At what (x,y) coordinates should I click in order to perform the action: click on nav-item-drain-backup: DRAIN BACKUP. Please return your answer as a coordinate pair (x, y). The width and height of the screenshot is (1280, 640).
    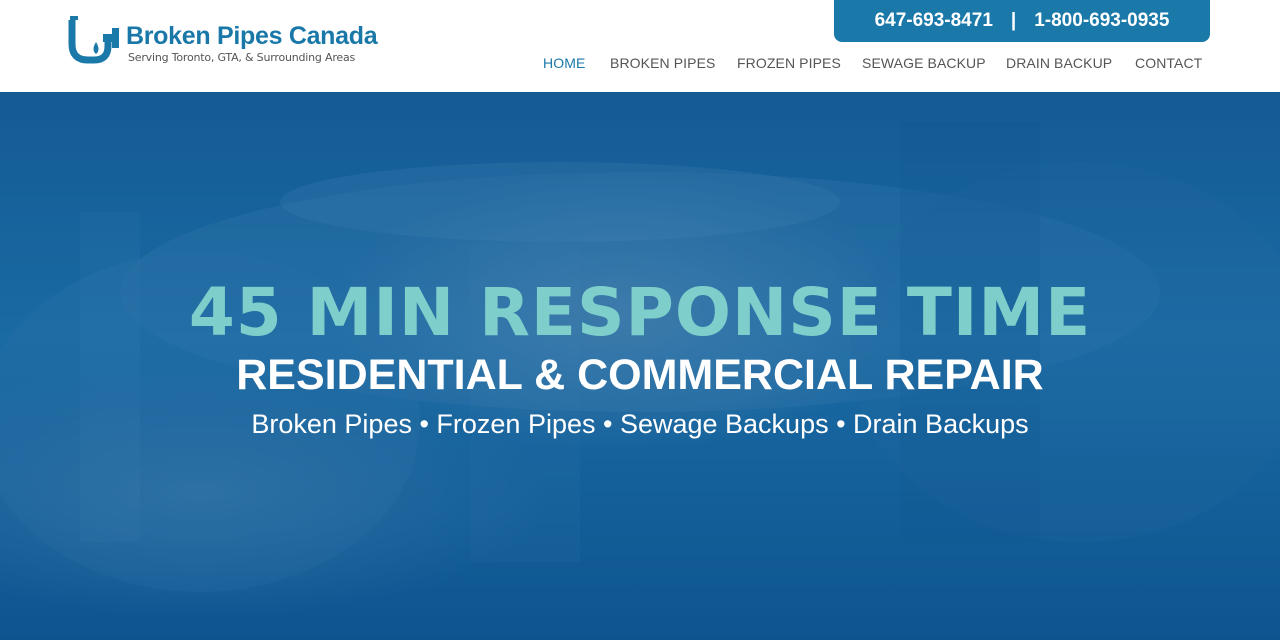
    Looking at the image, I should click on (1059, 63).